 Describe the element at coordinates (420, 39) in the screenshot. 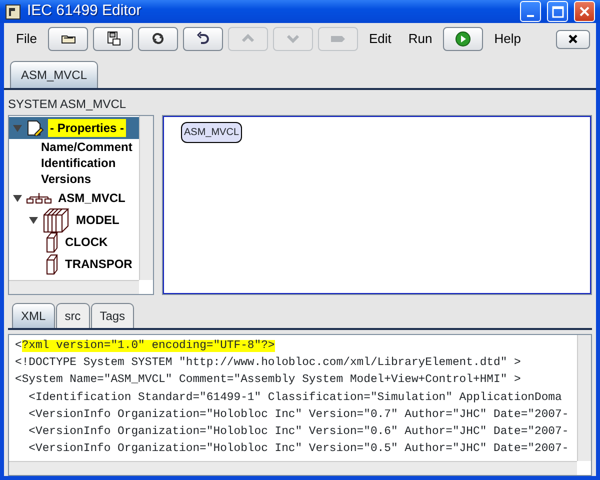

I see `menu-item: Run` at that location.